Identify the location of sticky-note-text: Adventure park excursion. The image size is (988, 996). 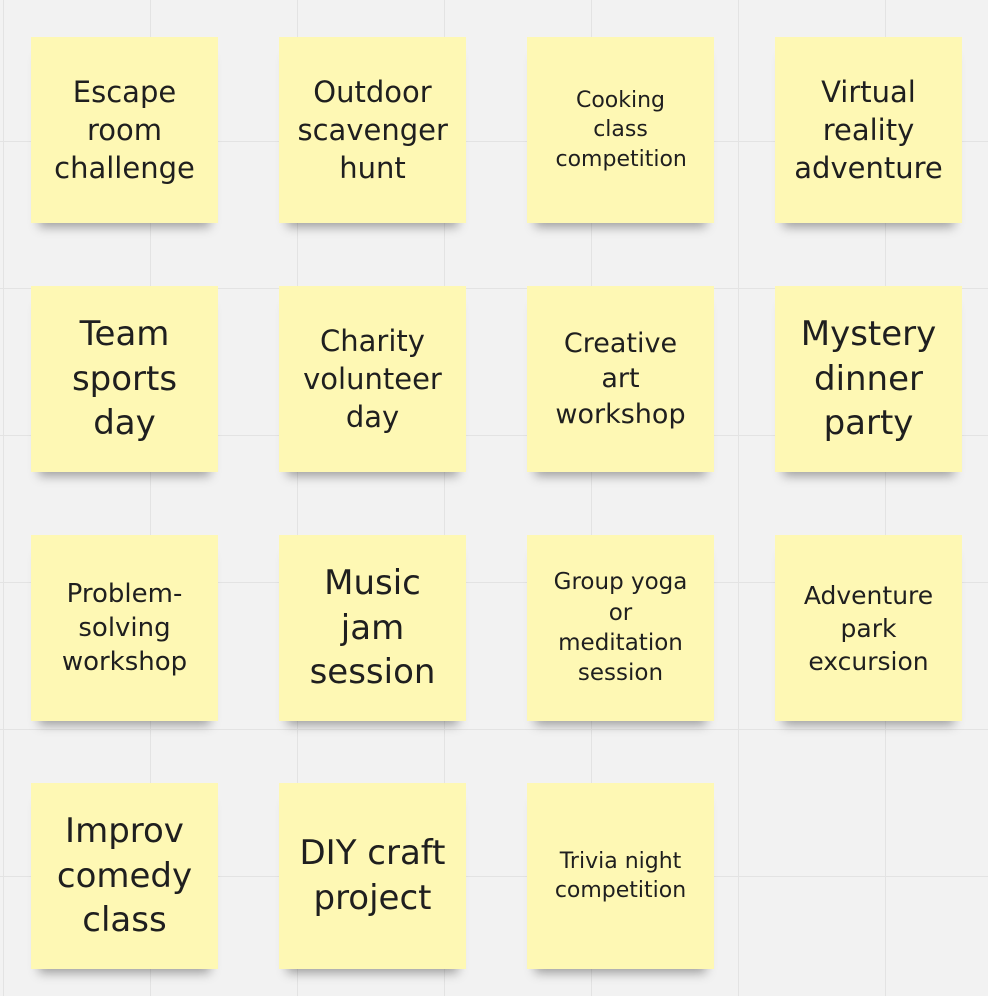
(868, 628).